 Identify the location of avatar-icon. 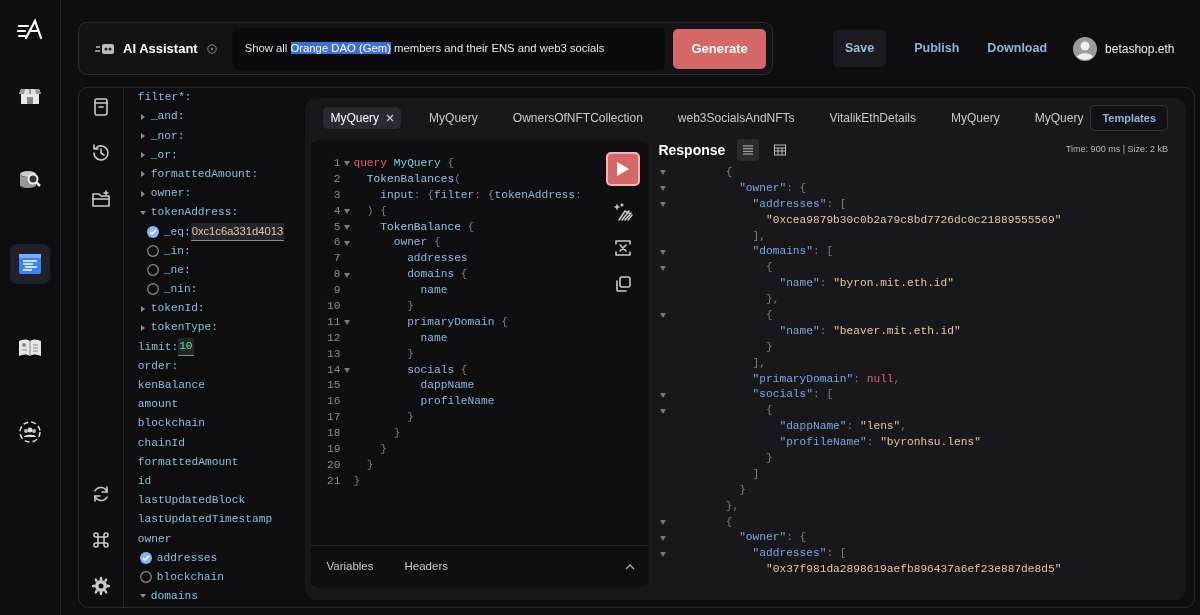
(1085, 48).